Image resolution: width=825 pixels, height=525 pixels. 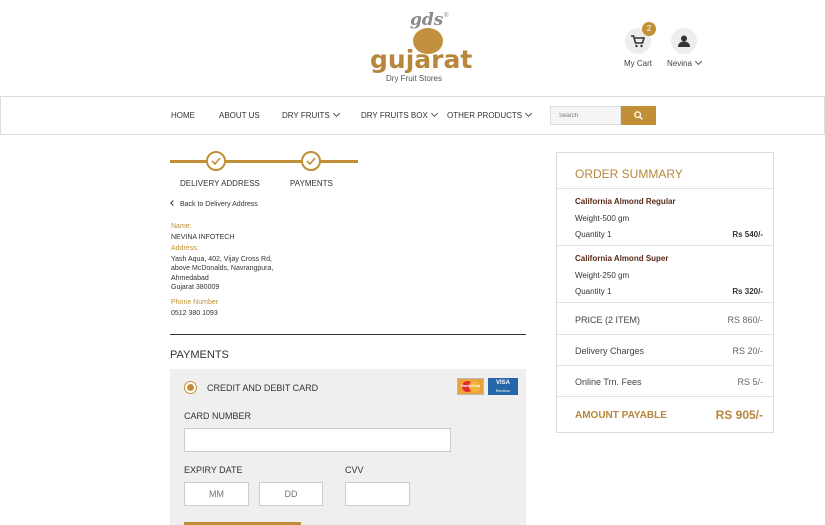 I want to click on back-to-delivery-link: Back to Delivery Address, so click(x=214, y=204).